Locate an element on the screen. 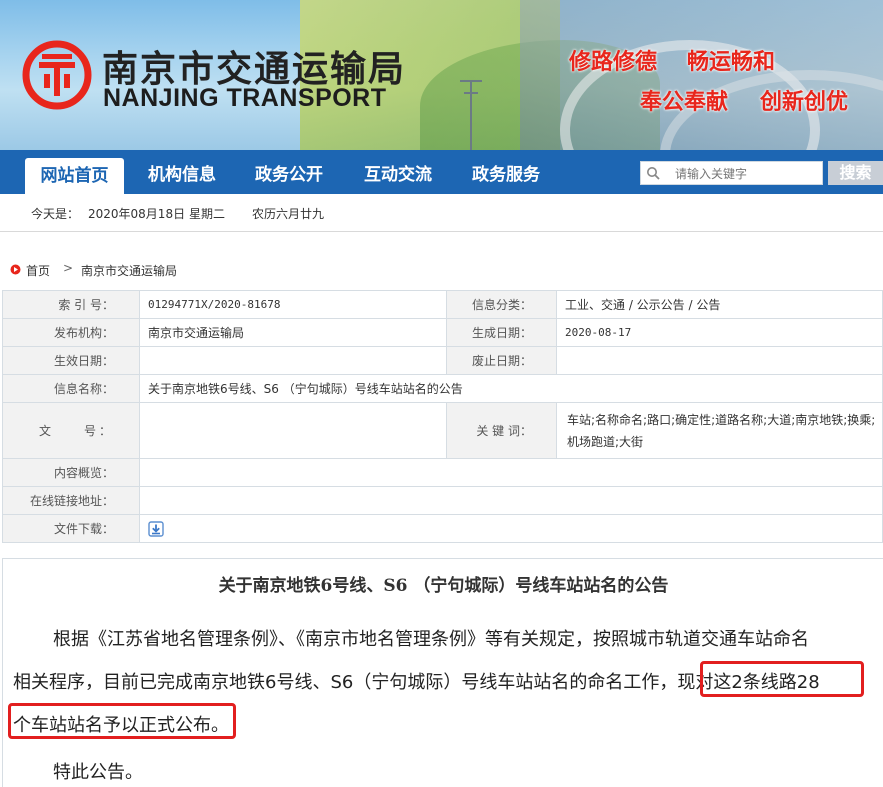  table-row: 发布机构： 南京市交通运输局 生成日期： 2020-08-17 is located at coordinates (442, 332).